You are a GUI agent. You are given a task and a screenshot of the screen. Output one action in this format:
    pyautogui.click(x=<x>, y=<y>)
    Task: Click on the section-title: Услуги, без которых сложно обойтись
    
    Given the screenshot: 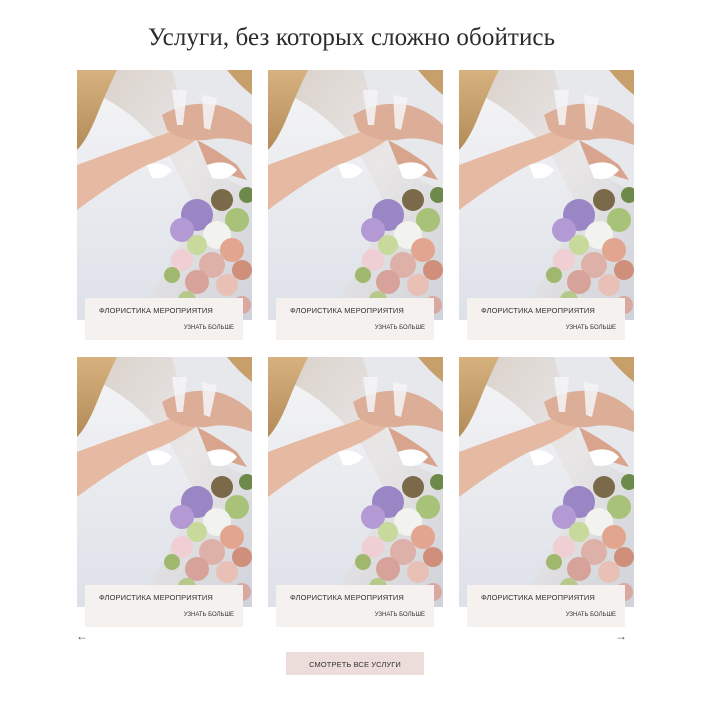 What is the action you would take?
    pyautogui.click(x=351, y=37)
    